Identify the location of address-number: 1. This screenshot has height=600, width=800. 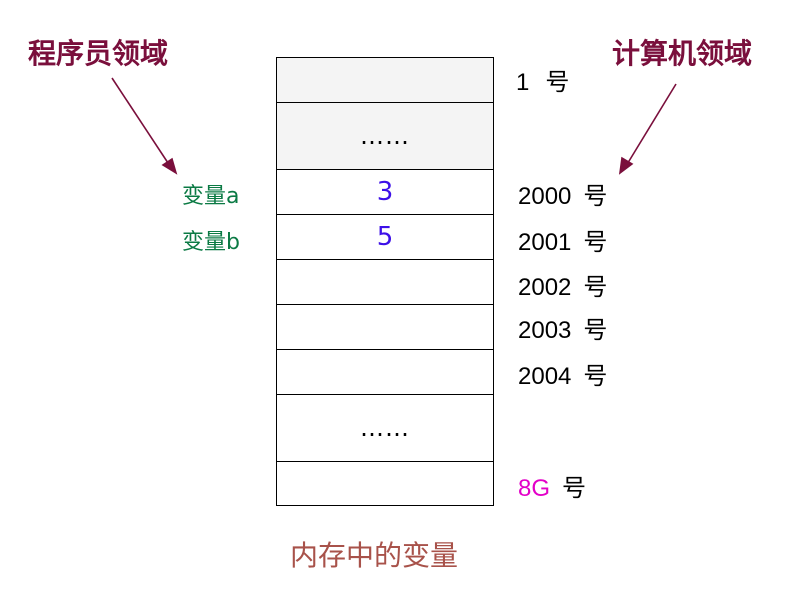
(523, 82).